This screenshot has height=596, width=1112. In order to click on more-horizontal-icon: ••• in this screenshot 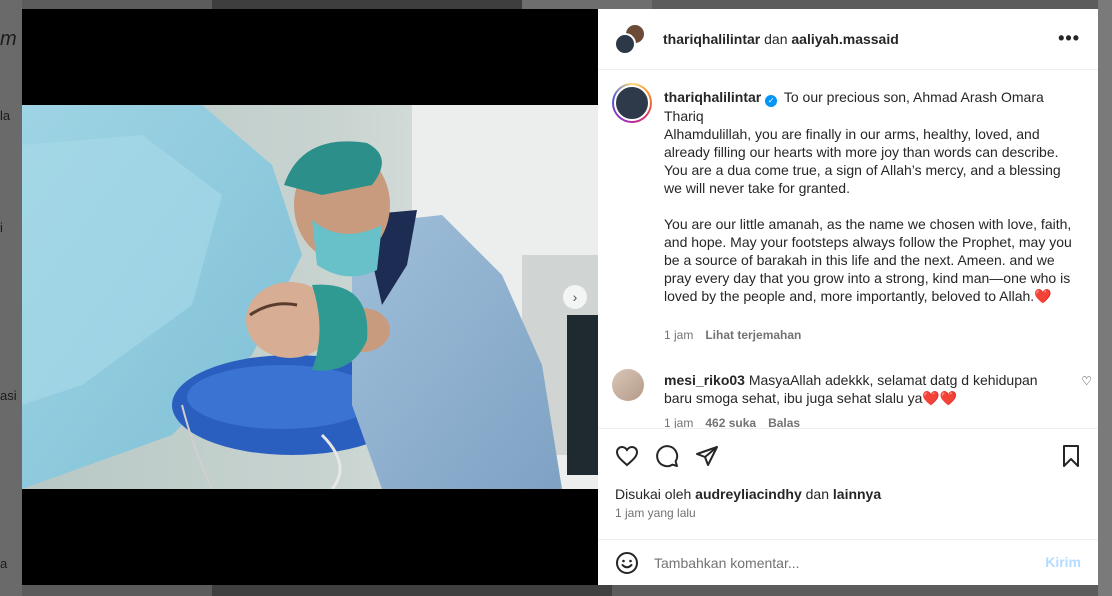, I will do `click(1069, 38)`.